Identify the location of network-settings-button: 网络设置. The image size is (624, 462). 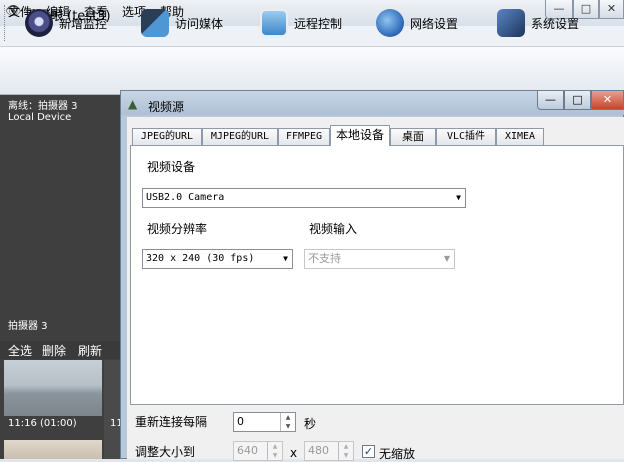
(417, 23).